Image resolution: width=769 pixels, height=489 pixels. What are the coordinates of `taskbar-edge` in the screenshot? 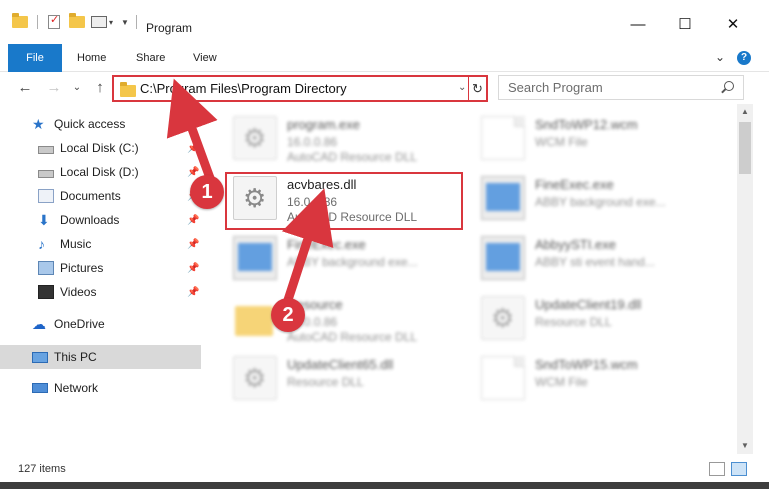 It's located at (384, 485).